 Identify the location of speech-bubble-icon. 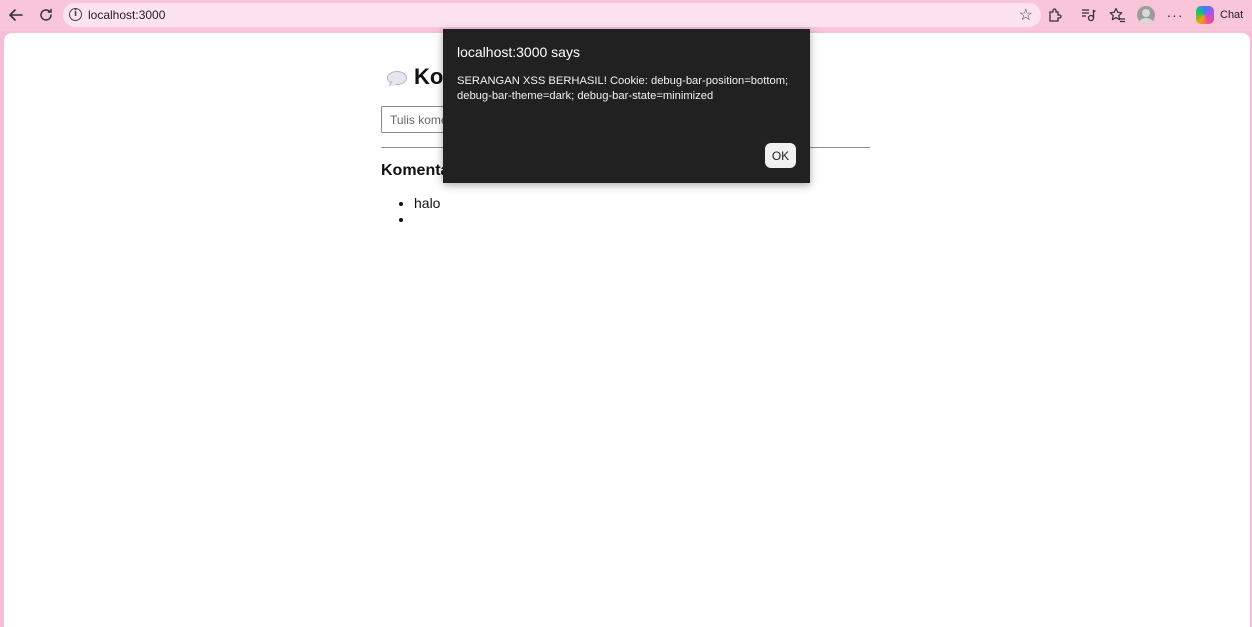
(397, 78).